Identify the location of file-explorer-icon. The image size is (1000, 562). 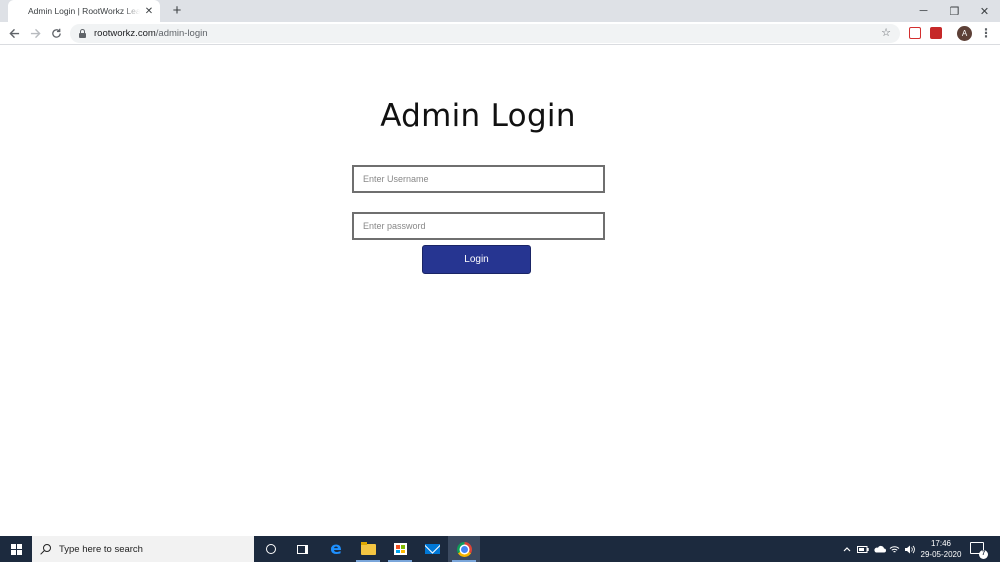
(368, 549).